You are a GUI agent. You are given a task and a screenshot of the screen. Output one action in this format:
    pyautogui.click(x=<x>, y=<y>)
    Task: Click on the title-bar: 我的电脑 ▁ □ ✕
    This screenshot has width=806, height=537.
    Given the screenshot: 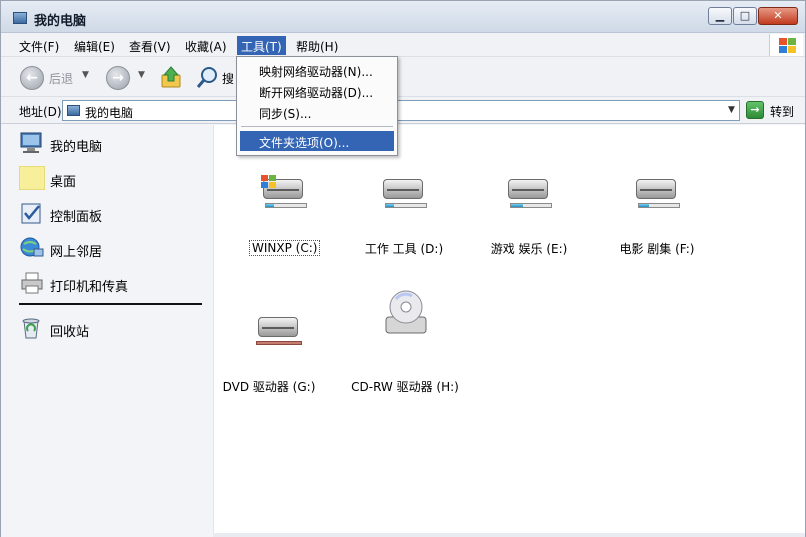 What is the action you would take?
    pyautogui.click(x=403, y=17)
    